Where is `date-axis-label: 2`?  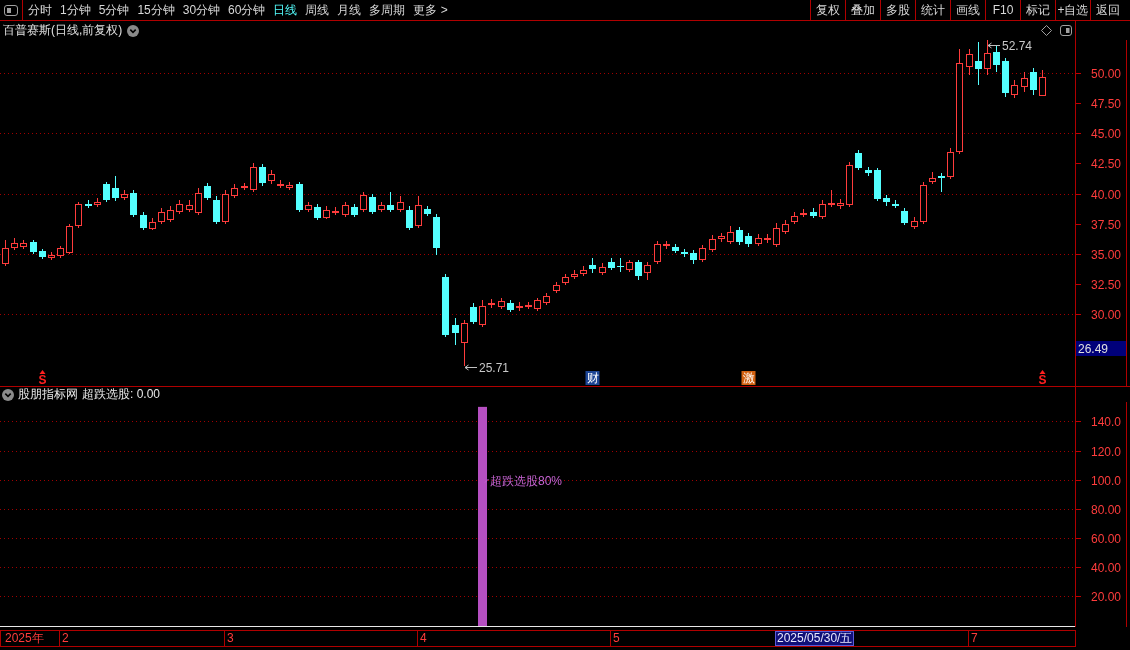
date-axis-label: 2 is located at coordinates (64, 638).